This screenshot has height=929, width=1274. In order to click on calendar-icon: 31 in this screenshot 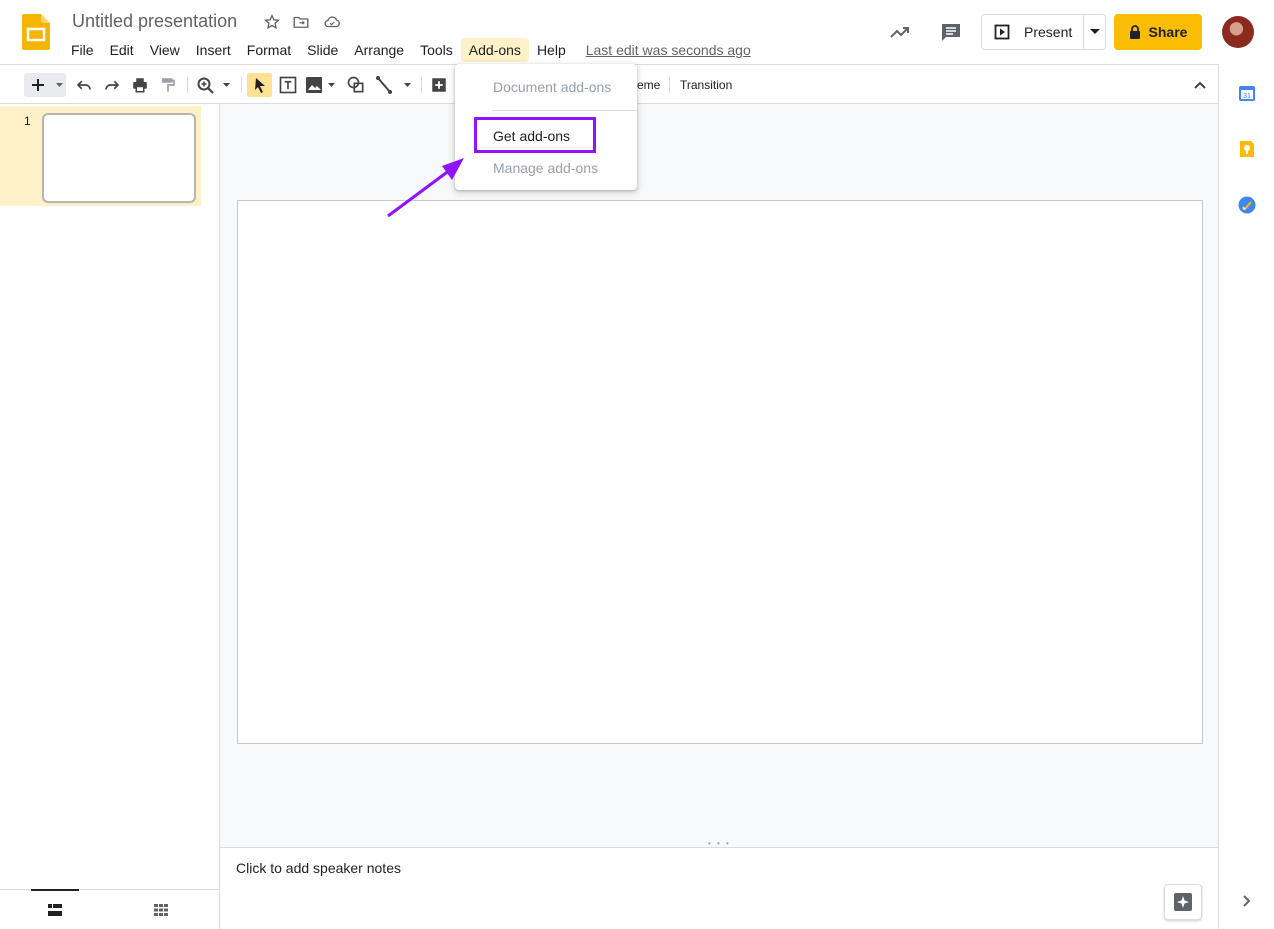, I will do `click(1247, 93)`.